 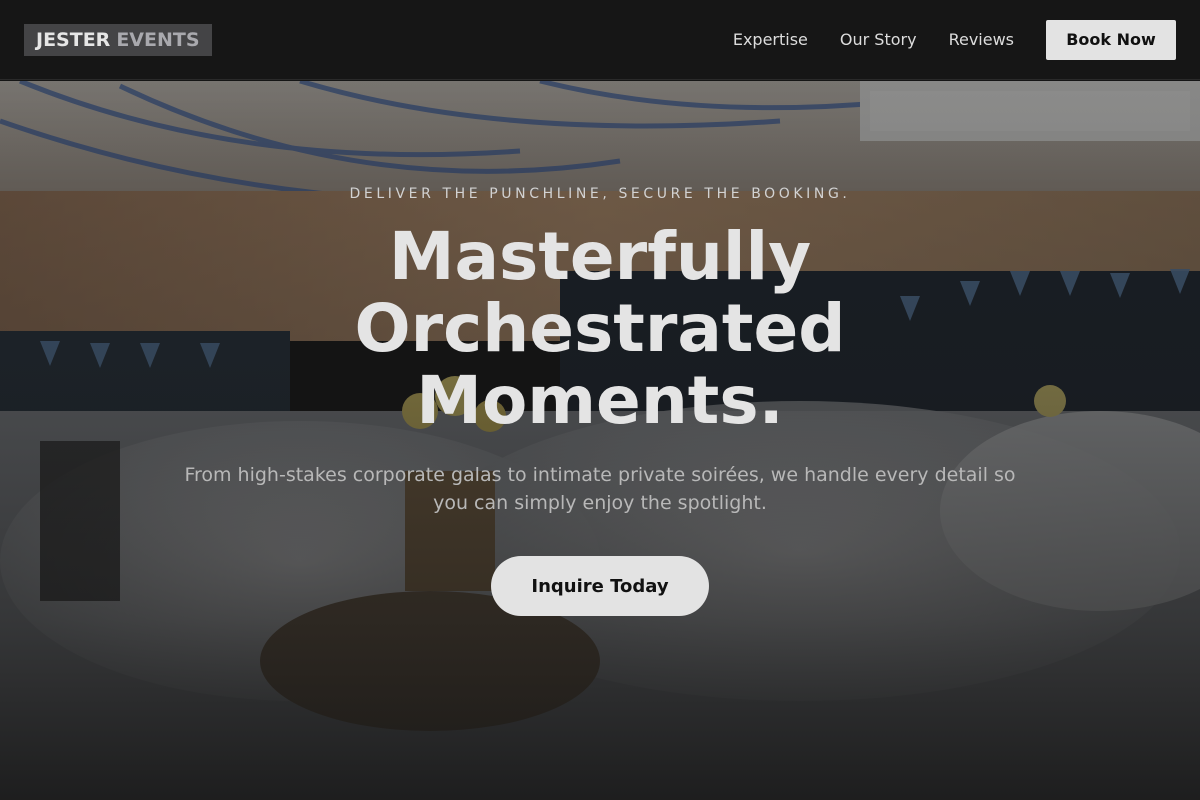 I want to click on main-nav: Expertise Our Story Reviews Book Now, so click(x=954, y=39).